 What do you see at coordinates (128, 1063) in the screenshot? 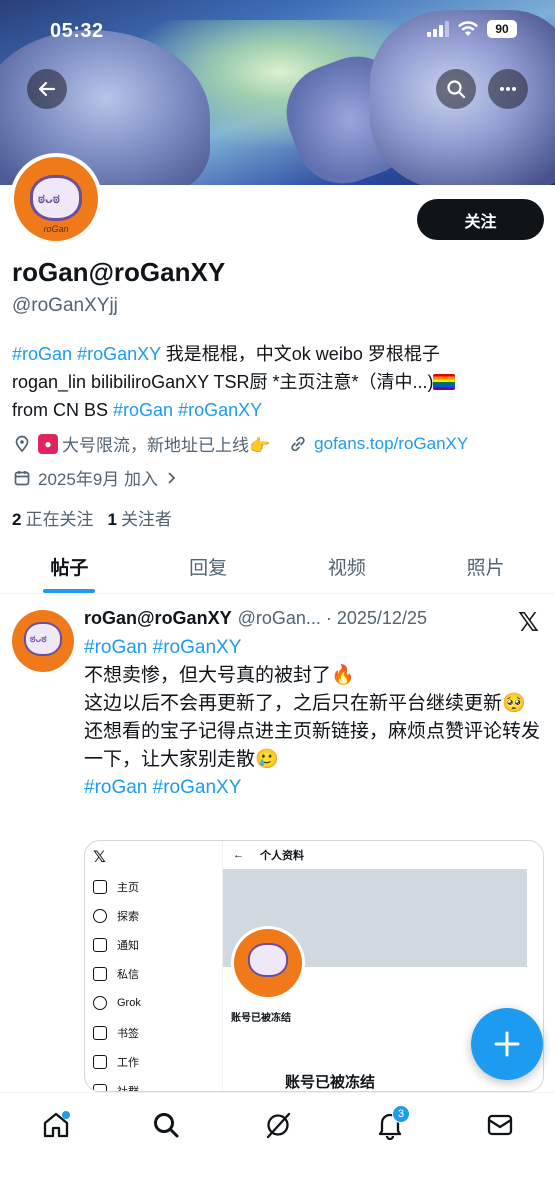
I see `embed-nav-label: 工作` at bounding box center [128, 1063].